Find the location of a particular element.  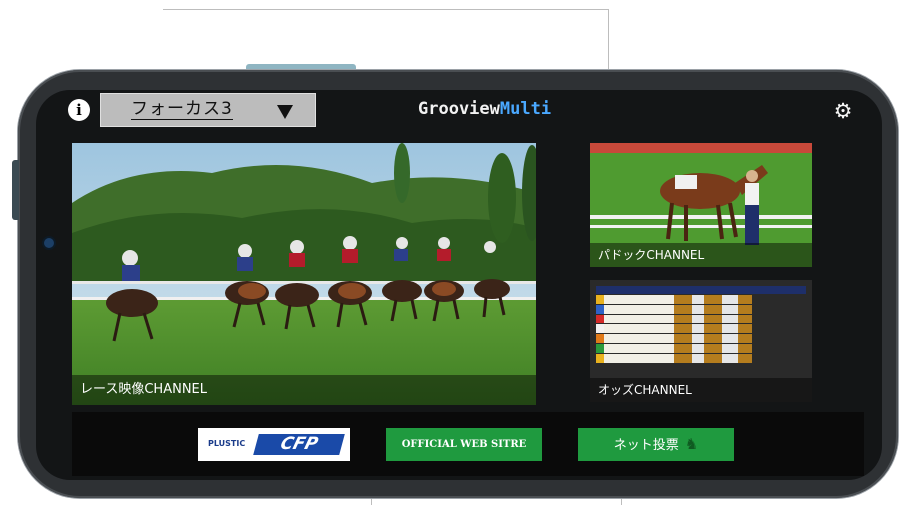

gear-icon: ⚙ is located at coordinates (843, 111).